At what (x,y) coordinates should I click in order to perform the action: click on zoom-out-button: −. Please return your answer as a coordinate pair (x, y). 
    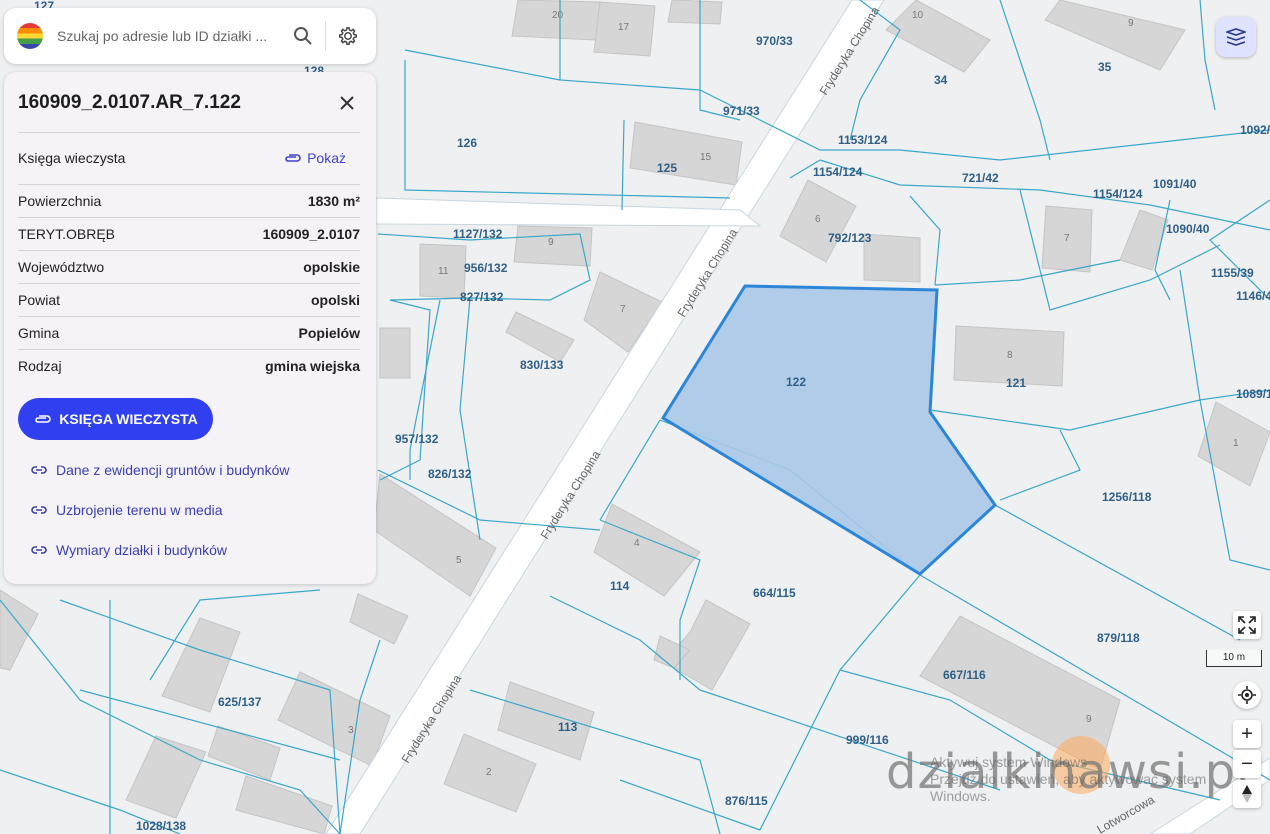
    Looking at the image, I should click on (1247, 764).